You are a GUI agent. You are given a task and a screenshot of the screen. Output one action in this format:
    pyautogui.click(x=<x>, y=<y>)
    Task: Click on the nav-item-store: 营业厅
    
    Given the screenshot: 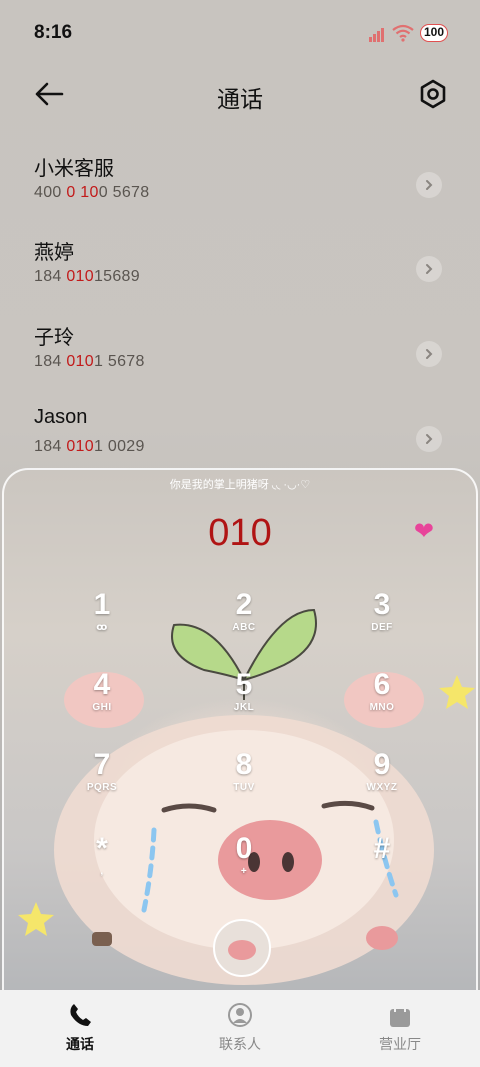 What is the action you would take?
    pyautogui.click(x=400, y=1028)
    